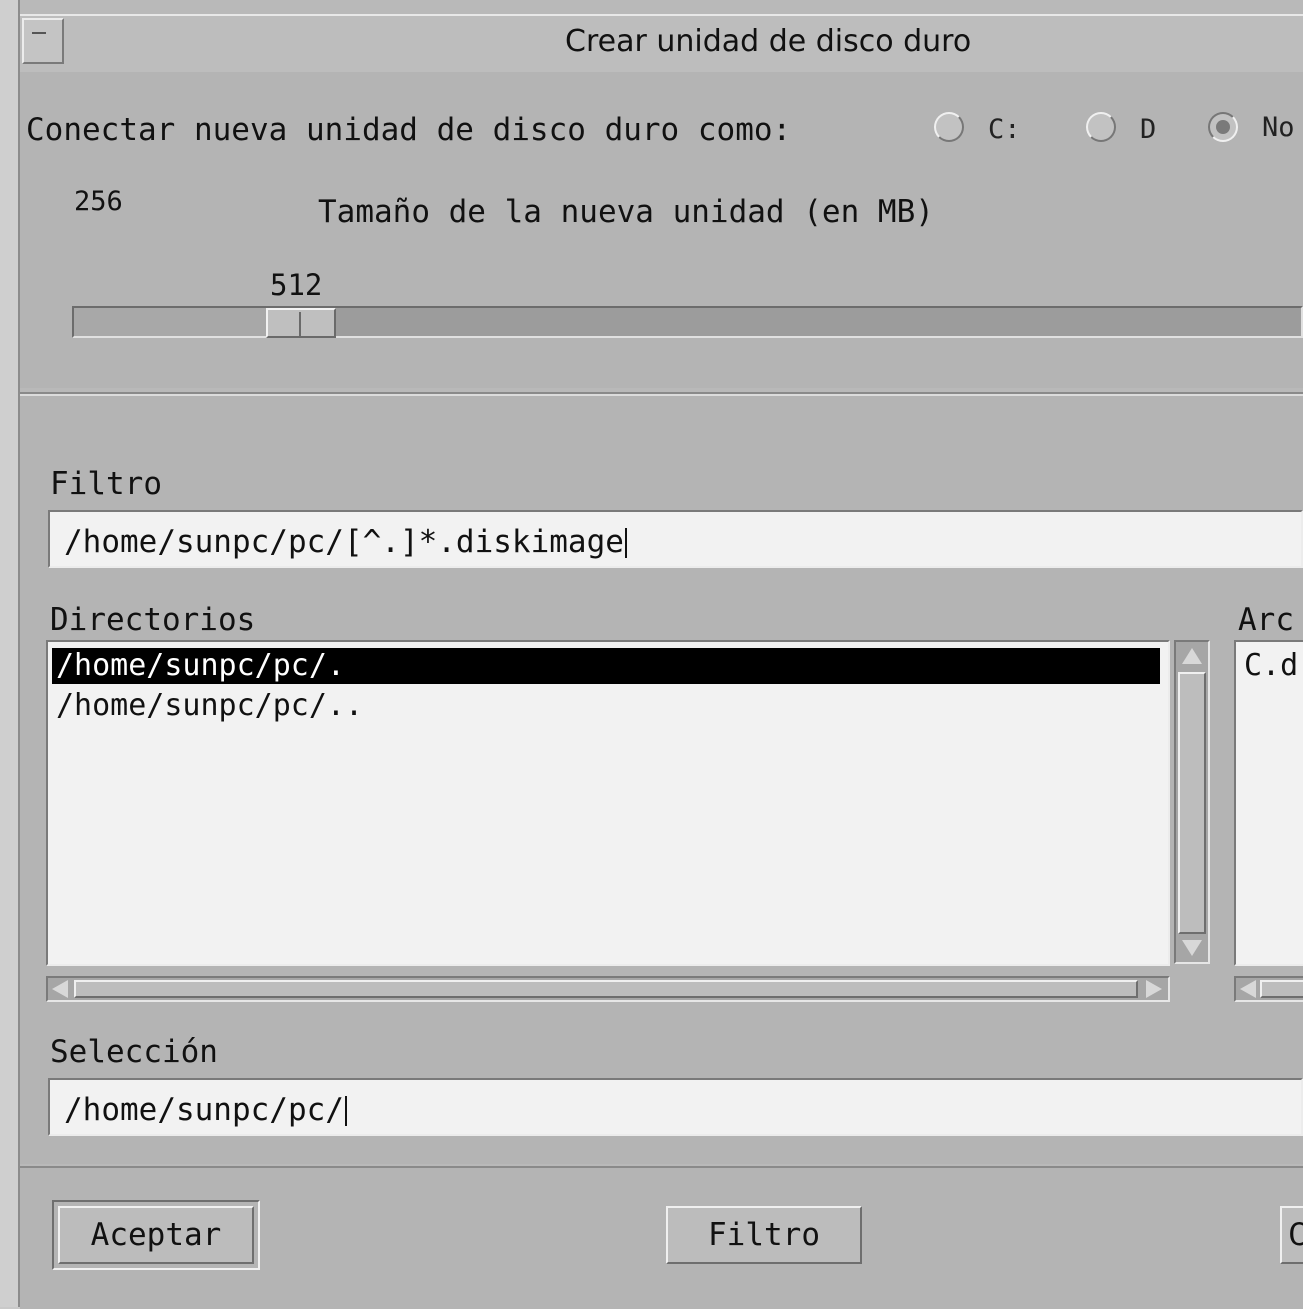 The image size is (1303, 1309). What do you see at coordinates (1266, 620) in the screenshot?
I see `files-label: Arc` at bounding box center [1266, 620].